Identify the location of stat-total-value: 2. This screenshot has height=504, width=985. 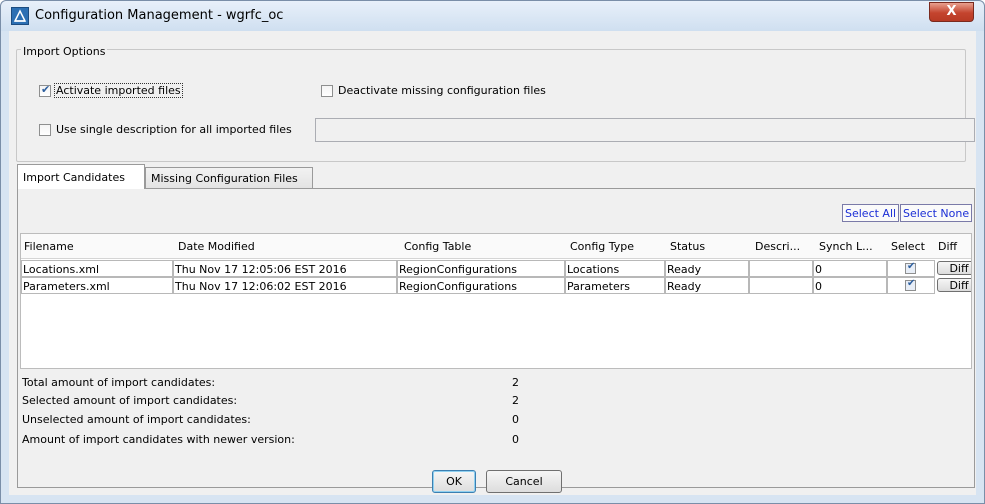
(515, 382).